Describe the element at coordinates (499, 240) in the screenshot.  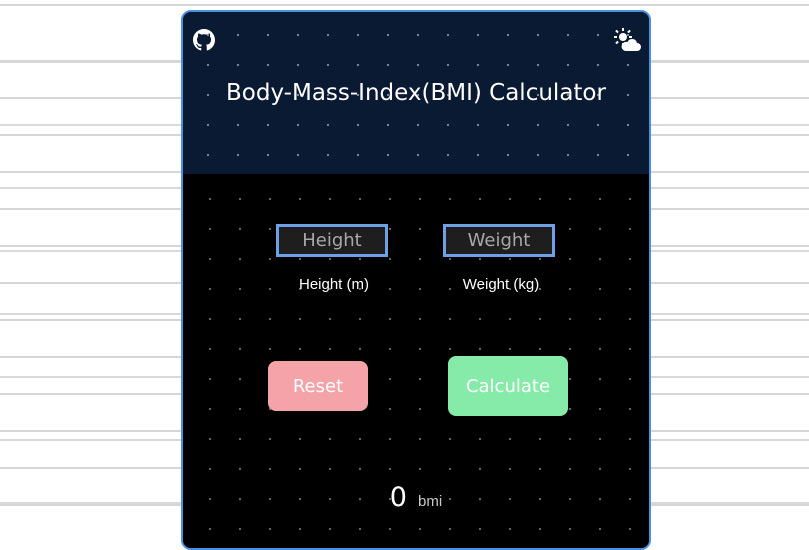
I see `weight-input` at that location.